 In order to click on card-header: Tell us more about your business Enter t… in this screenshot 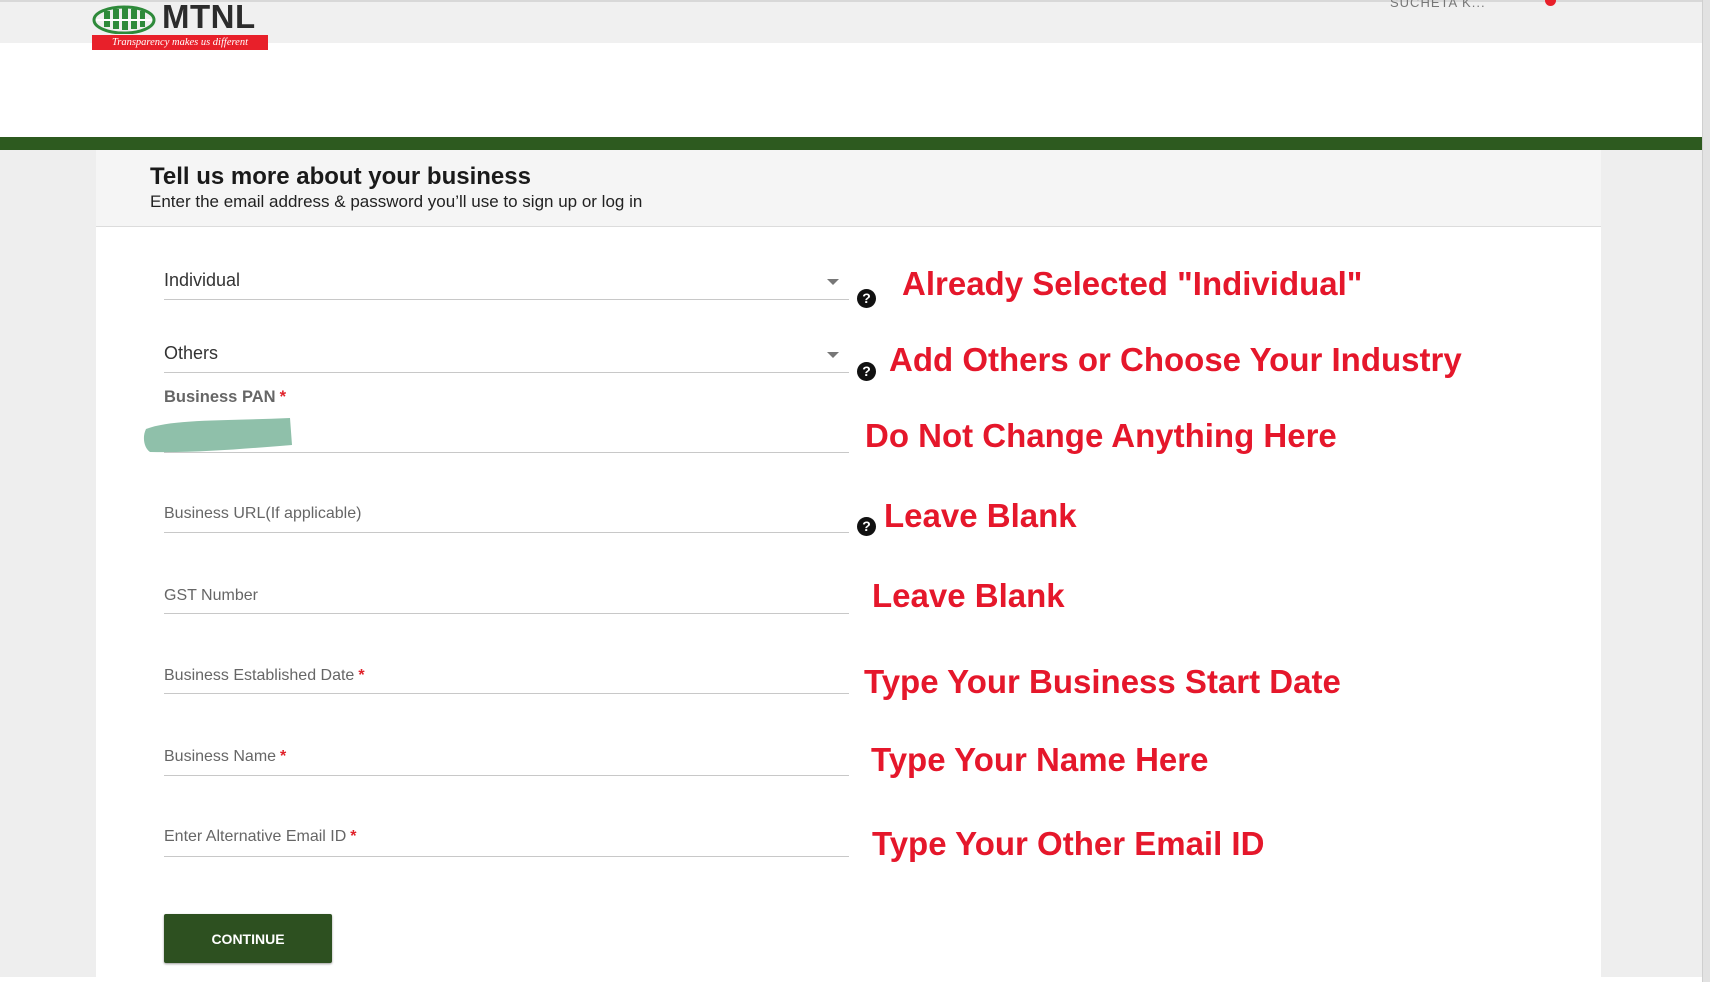, I will do `click(848, 188)`.